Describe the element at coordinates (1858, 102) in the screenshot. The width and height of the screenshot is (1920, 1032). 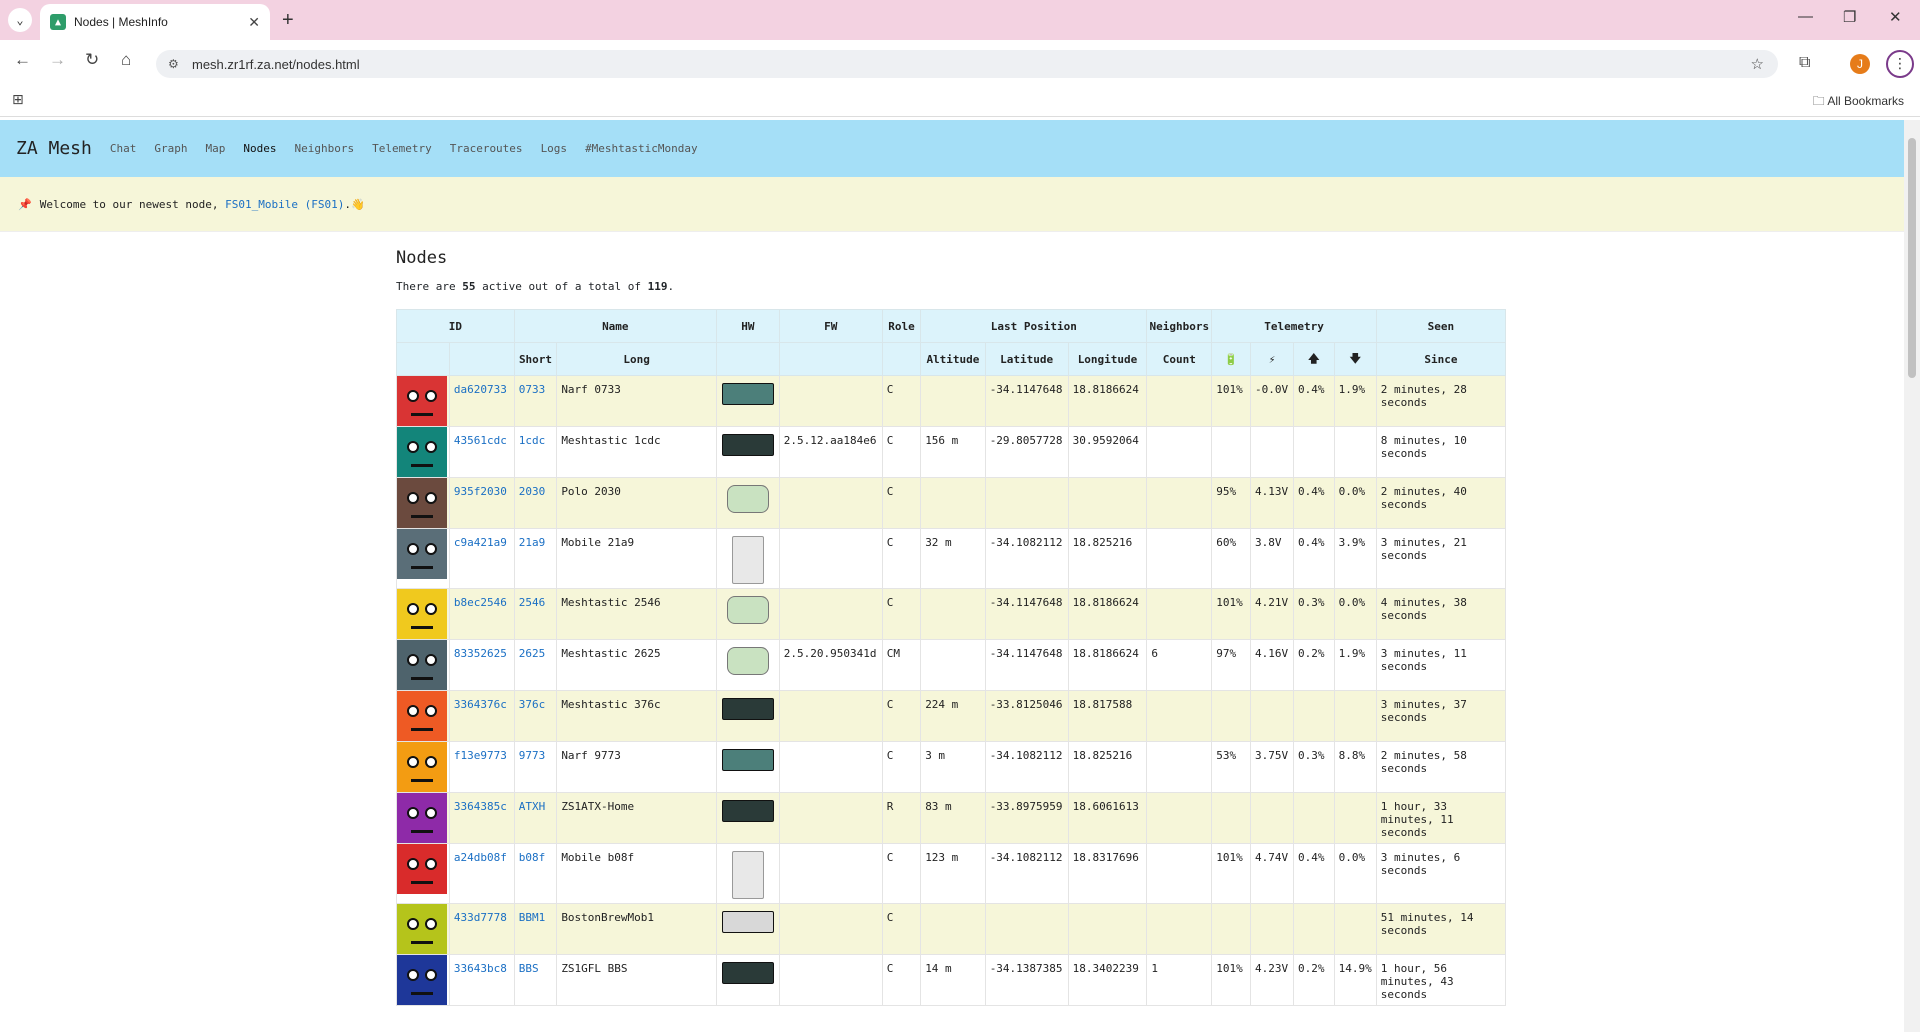
I see `all-bookmarks-button: 🗀 All Bookmarks` at that location.